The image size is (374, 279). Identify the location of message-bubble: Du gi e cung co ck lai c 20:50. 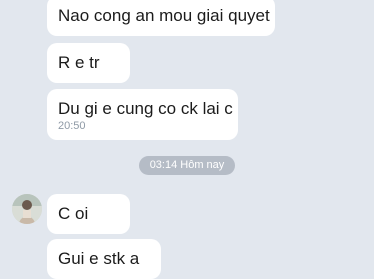
(142, 114).